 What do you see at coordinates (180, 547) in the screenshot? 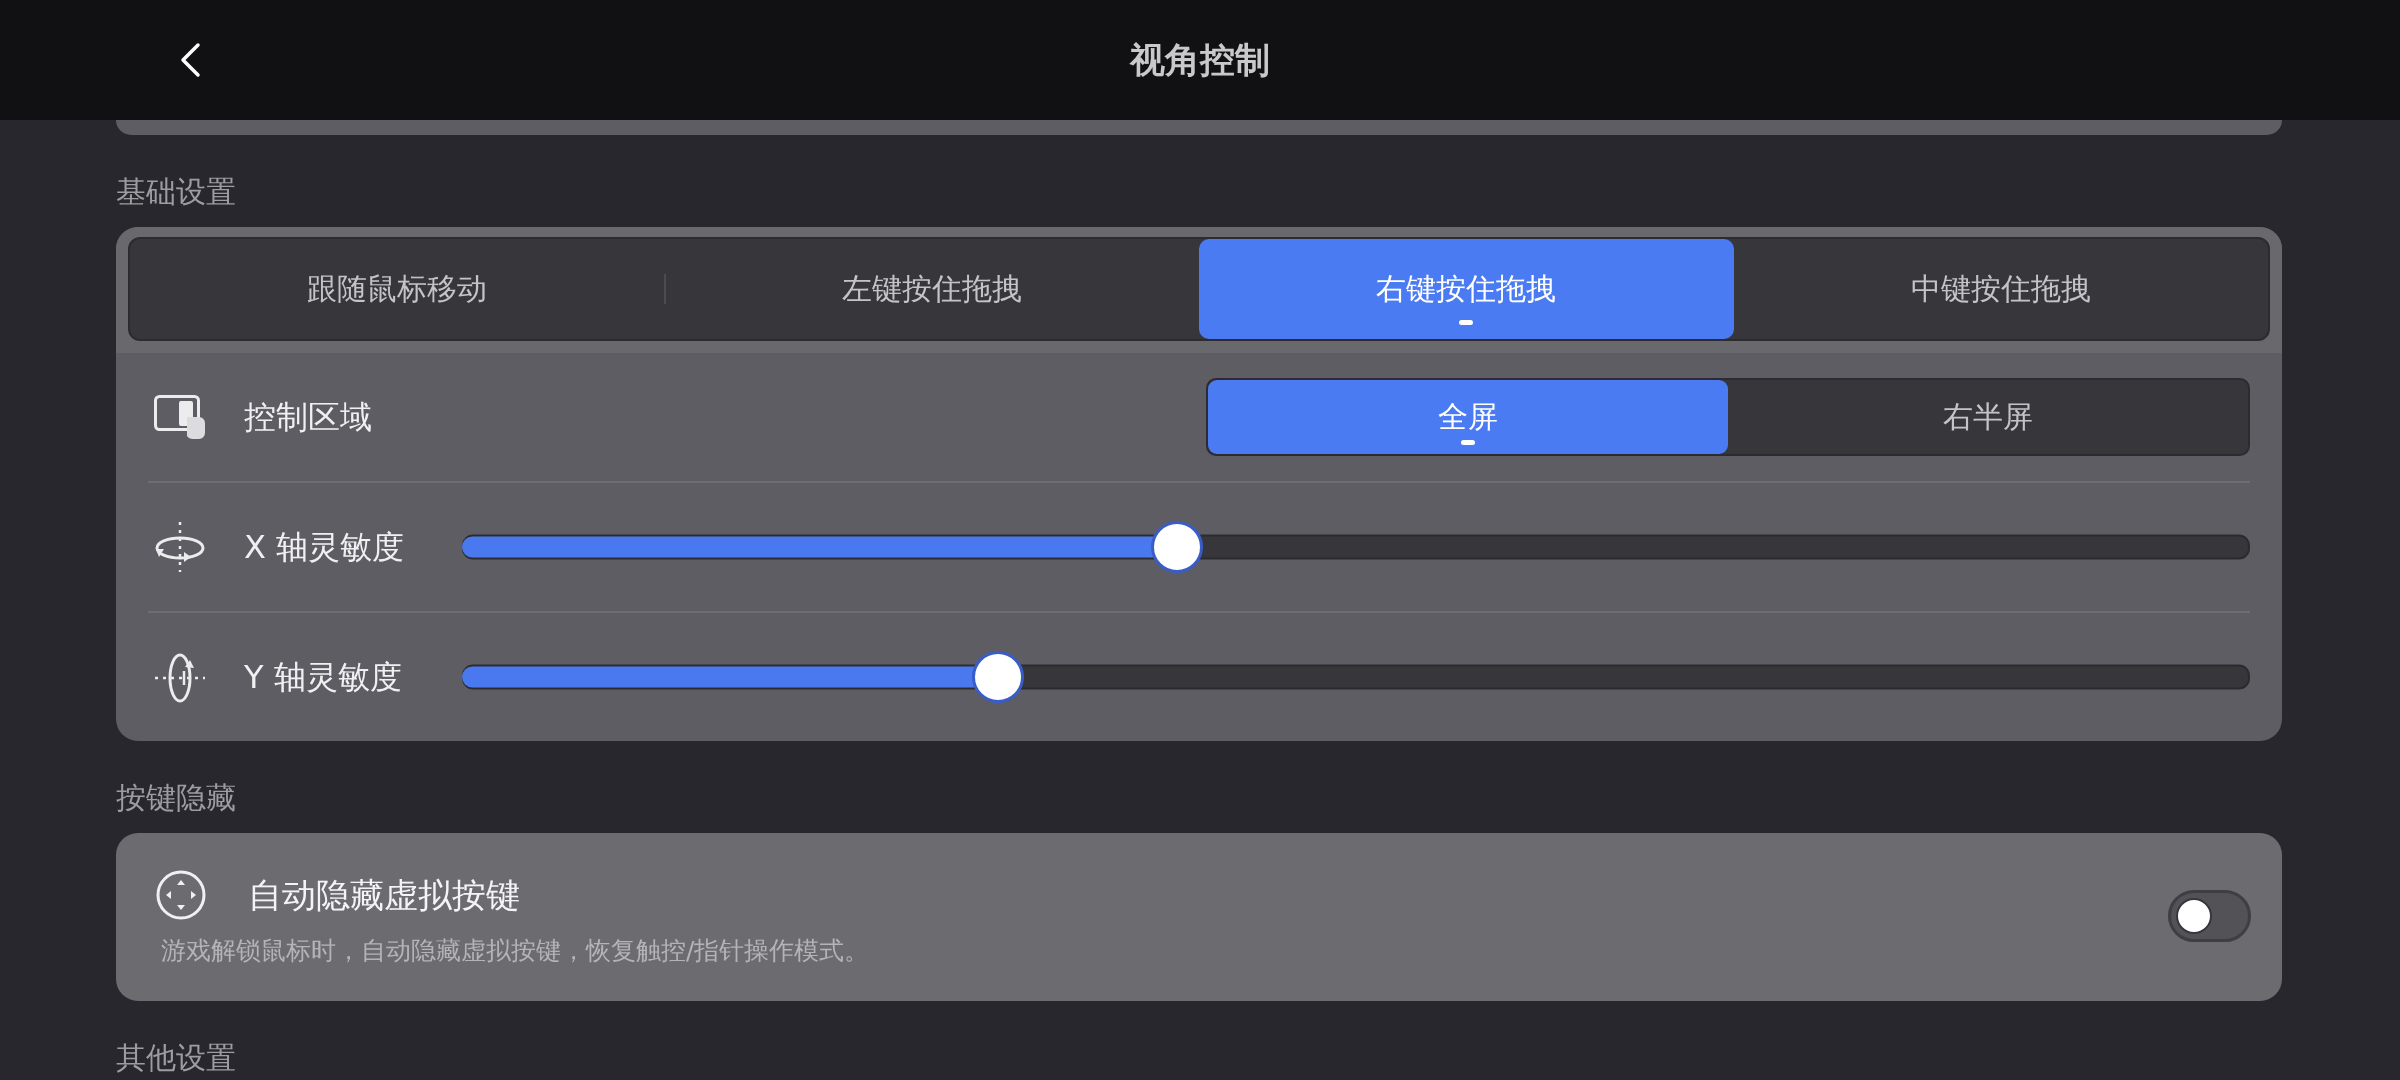
I see `rotate-horizontal-icon` at bounding box center [180, 547].